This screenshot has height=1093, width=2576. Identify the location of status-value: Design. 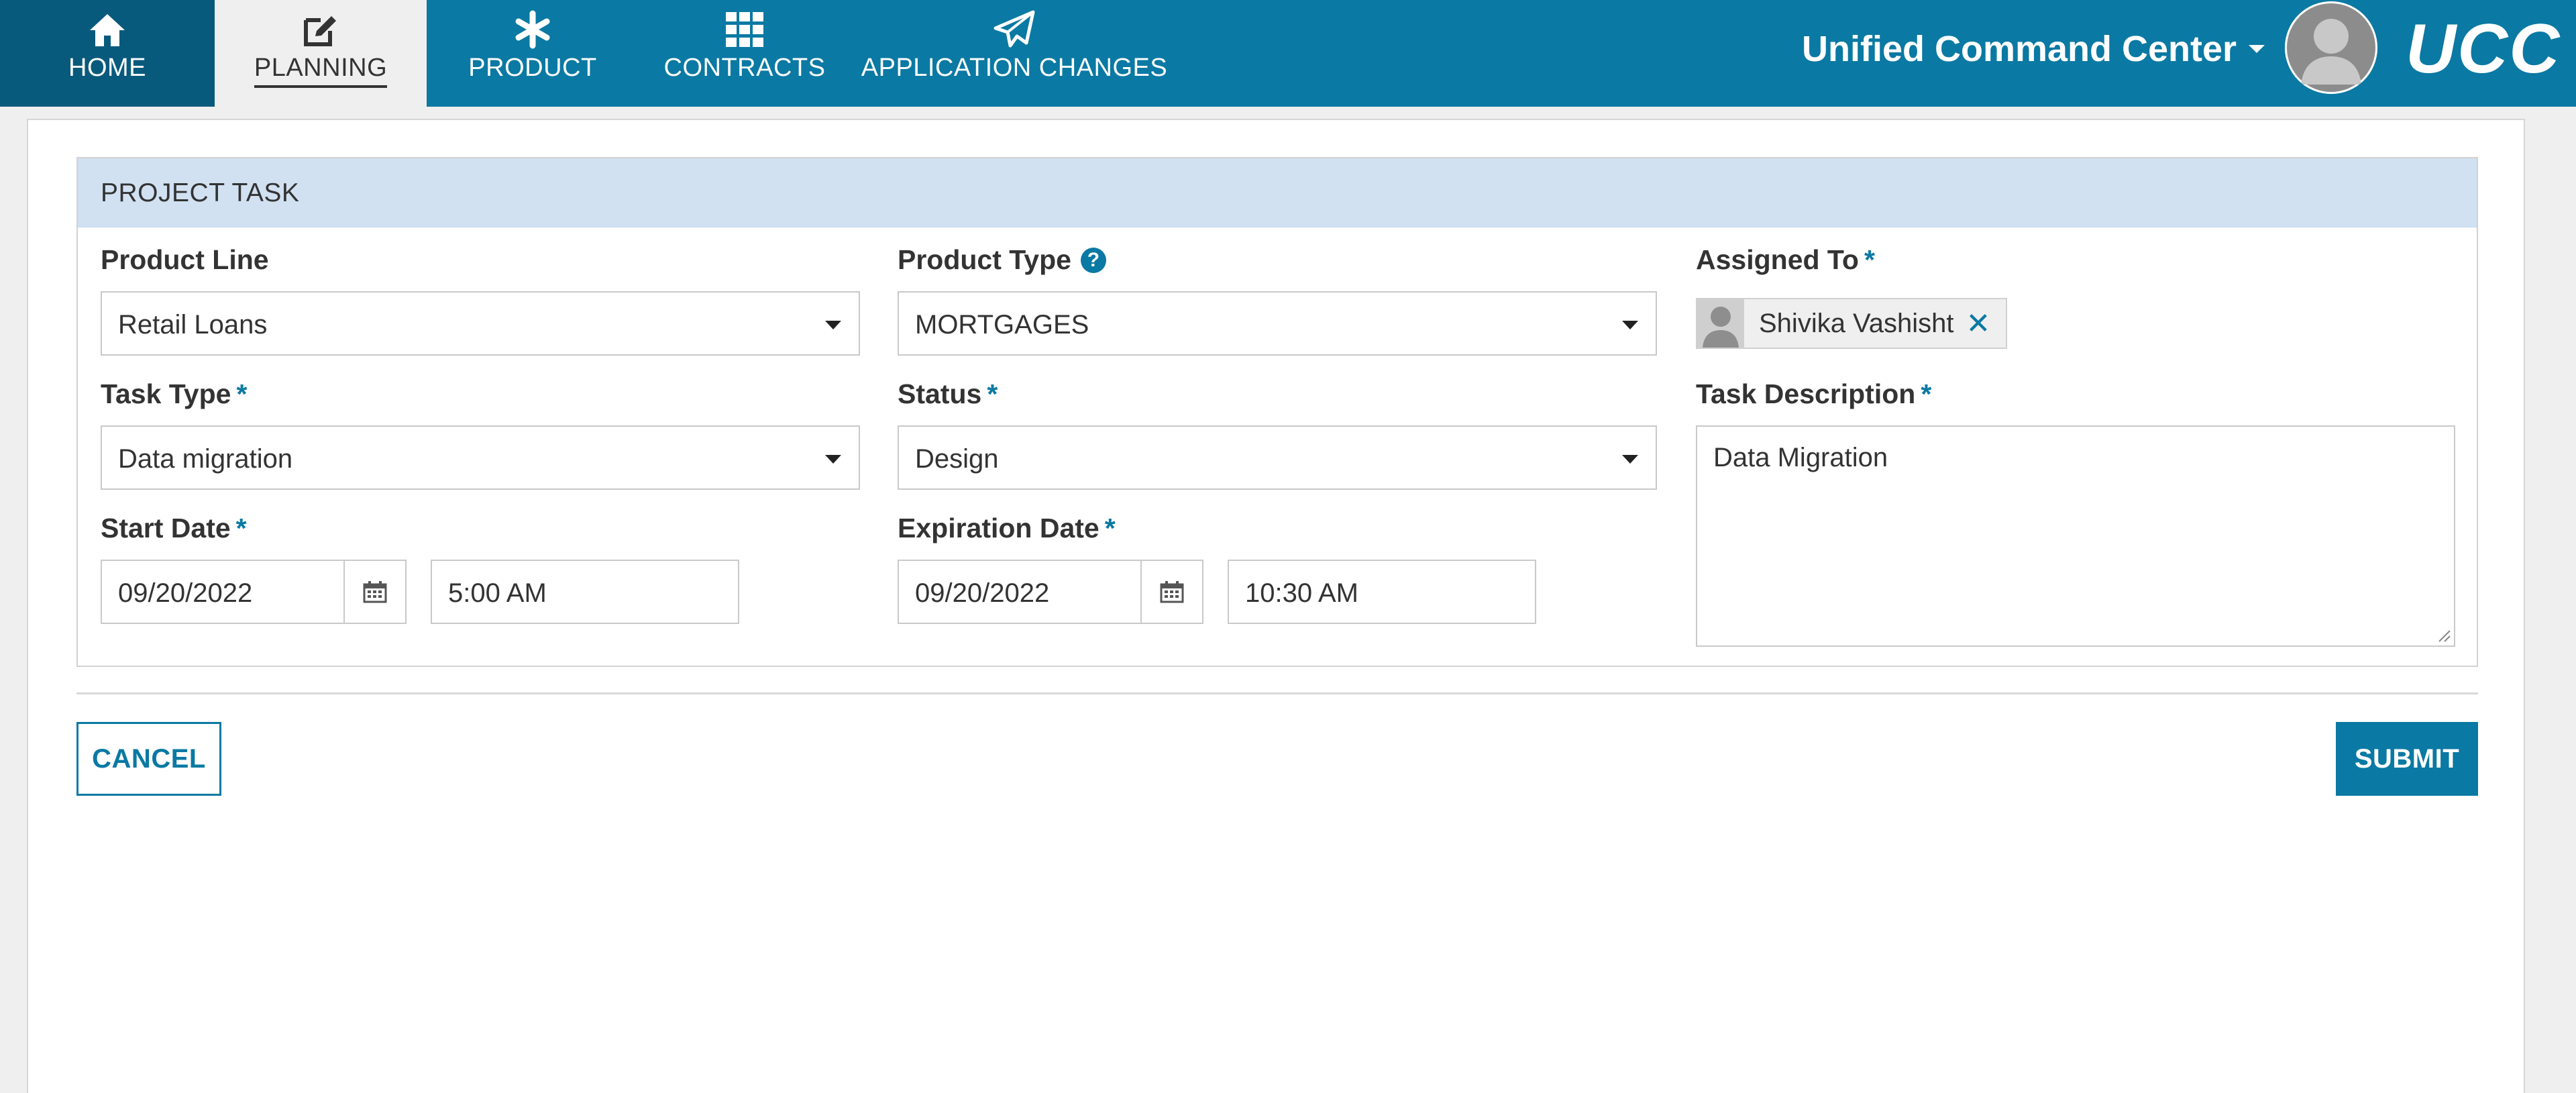
(957, 459).